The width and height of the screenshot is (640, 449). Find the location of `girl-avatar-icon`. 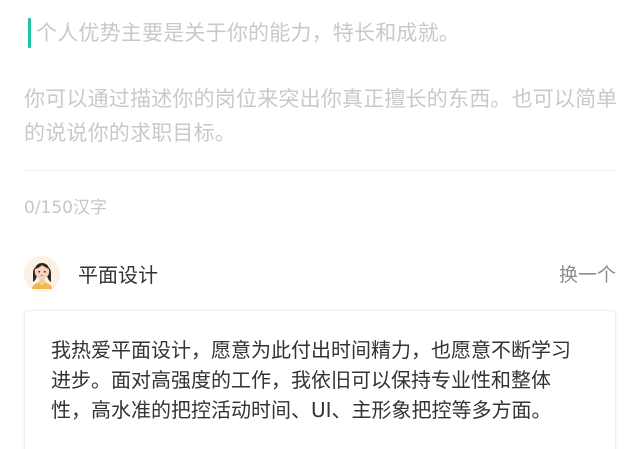

girl-avatar-icon is located at coordinates (42, 274).